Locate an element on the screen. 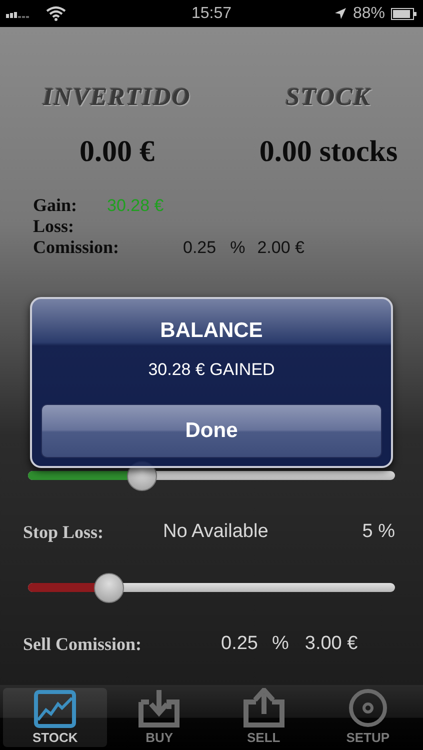 This screenshot has height=750, width=423. done-button: Done is located at coordinates (211, 431).